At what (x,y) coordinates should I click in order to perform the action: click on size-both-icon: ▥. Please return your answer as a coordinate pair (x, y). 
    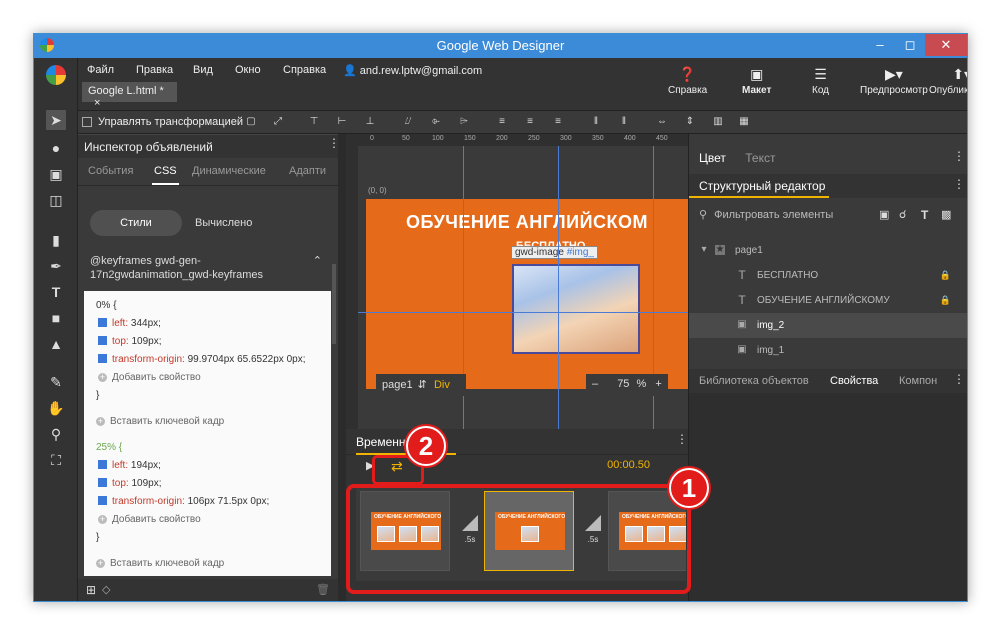
    Looking at the image, I should click on (718, 122).